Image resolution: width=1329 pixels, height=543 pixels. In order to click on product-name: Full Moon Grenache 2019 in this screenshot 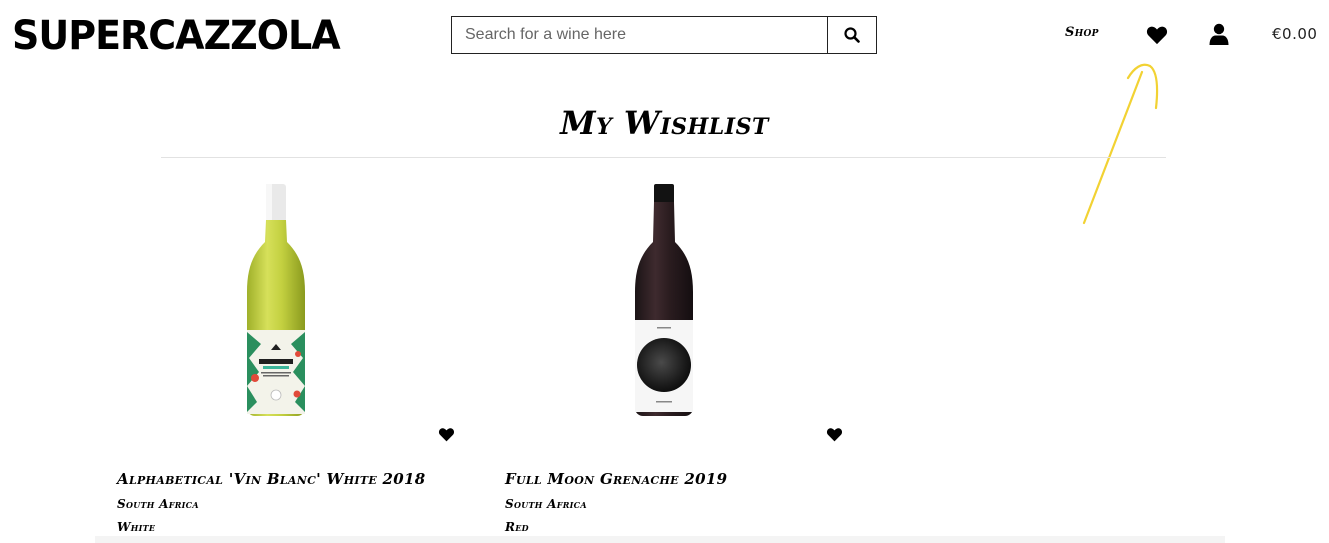, I will do `click(616, 479)`.